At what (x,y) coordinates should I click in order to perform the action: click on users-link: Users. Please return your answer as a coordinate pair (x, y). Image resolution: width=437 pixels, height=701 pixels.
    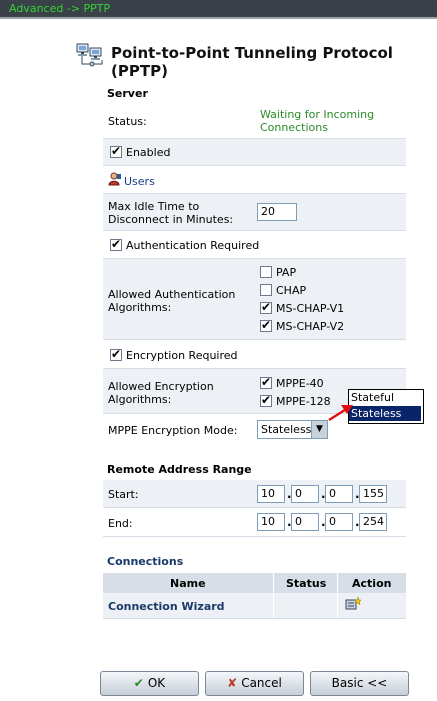
    Looking at the image, I should click on (139, 181).